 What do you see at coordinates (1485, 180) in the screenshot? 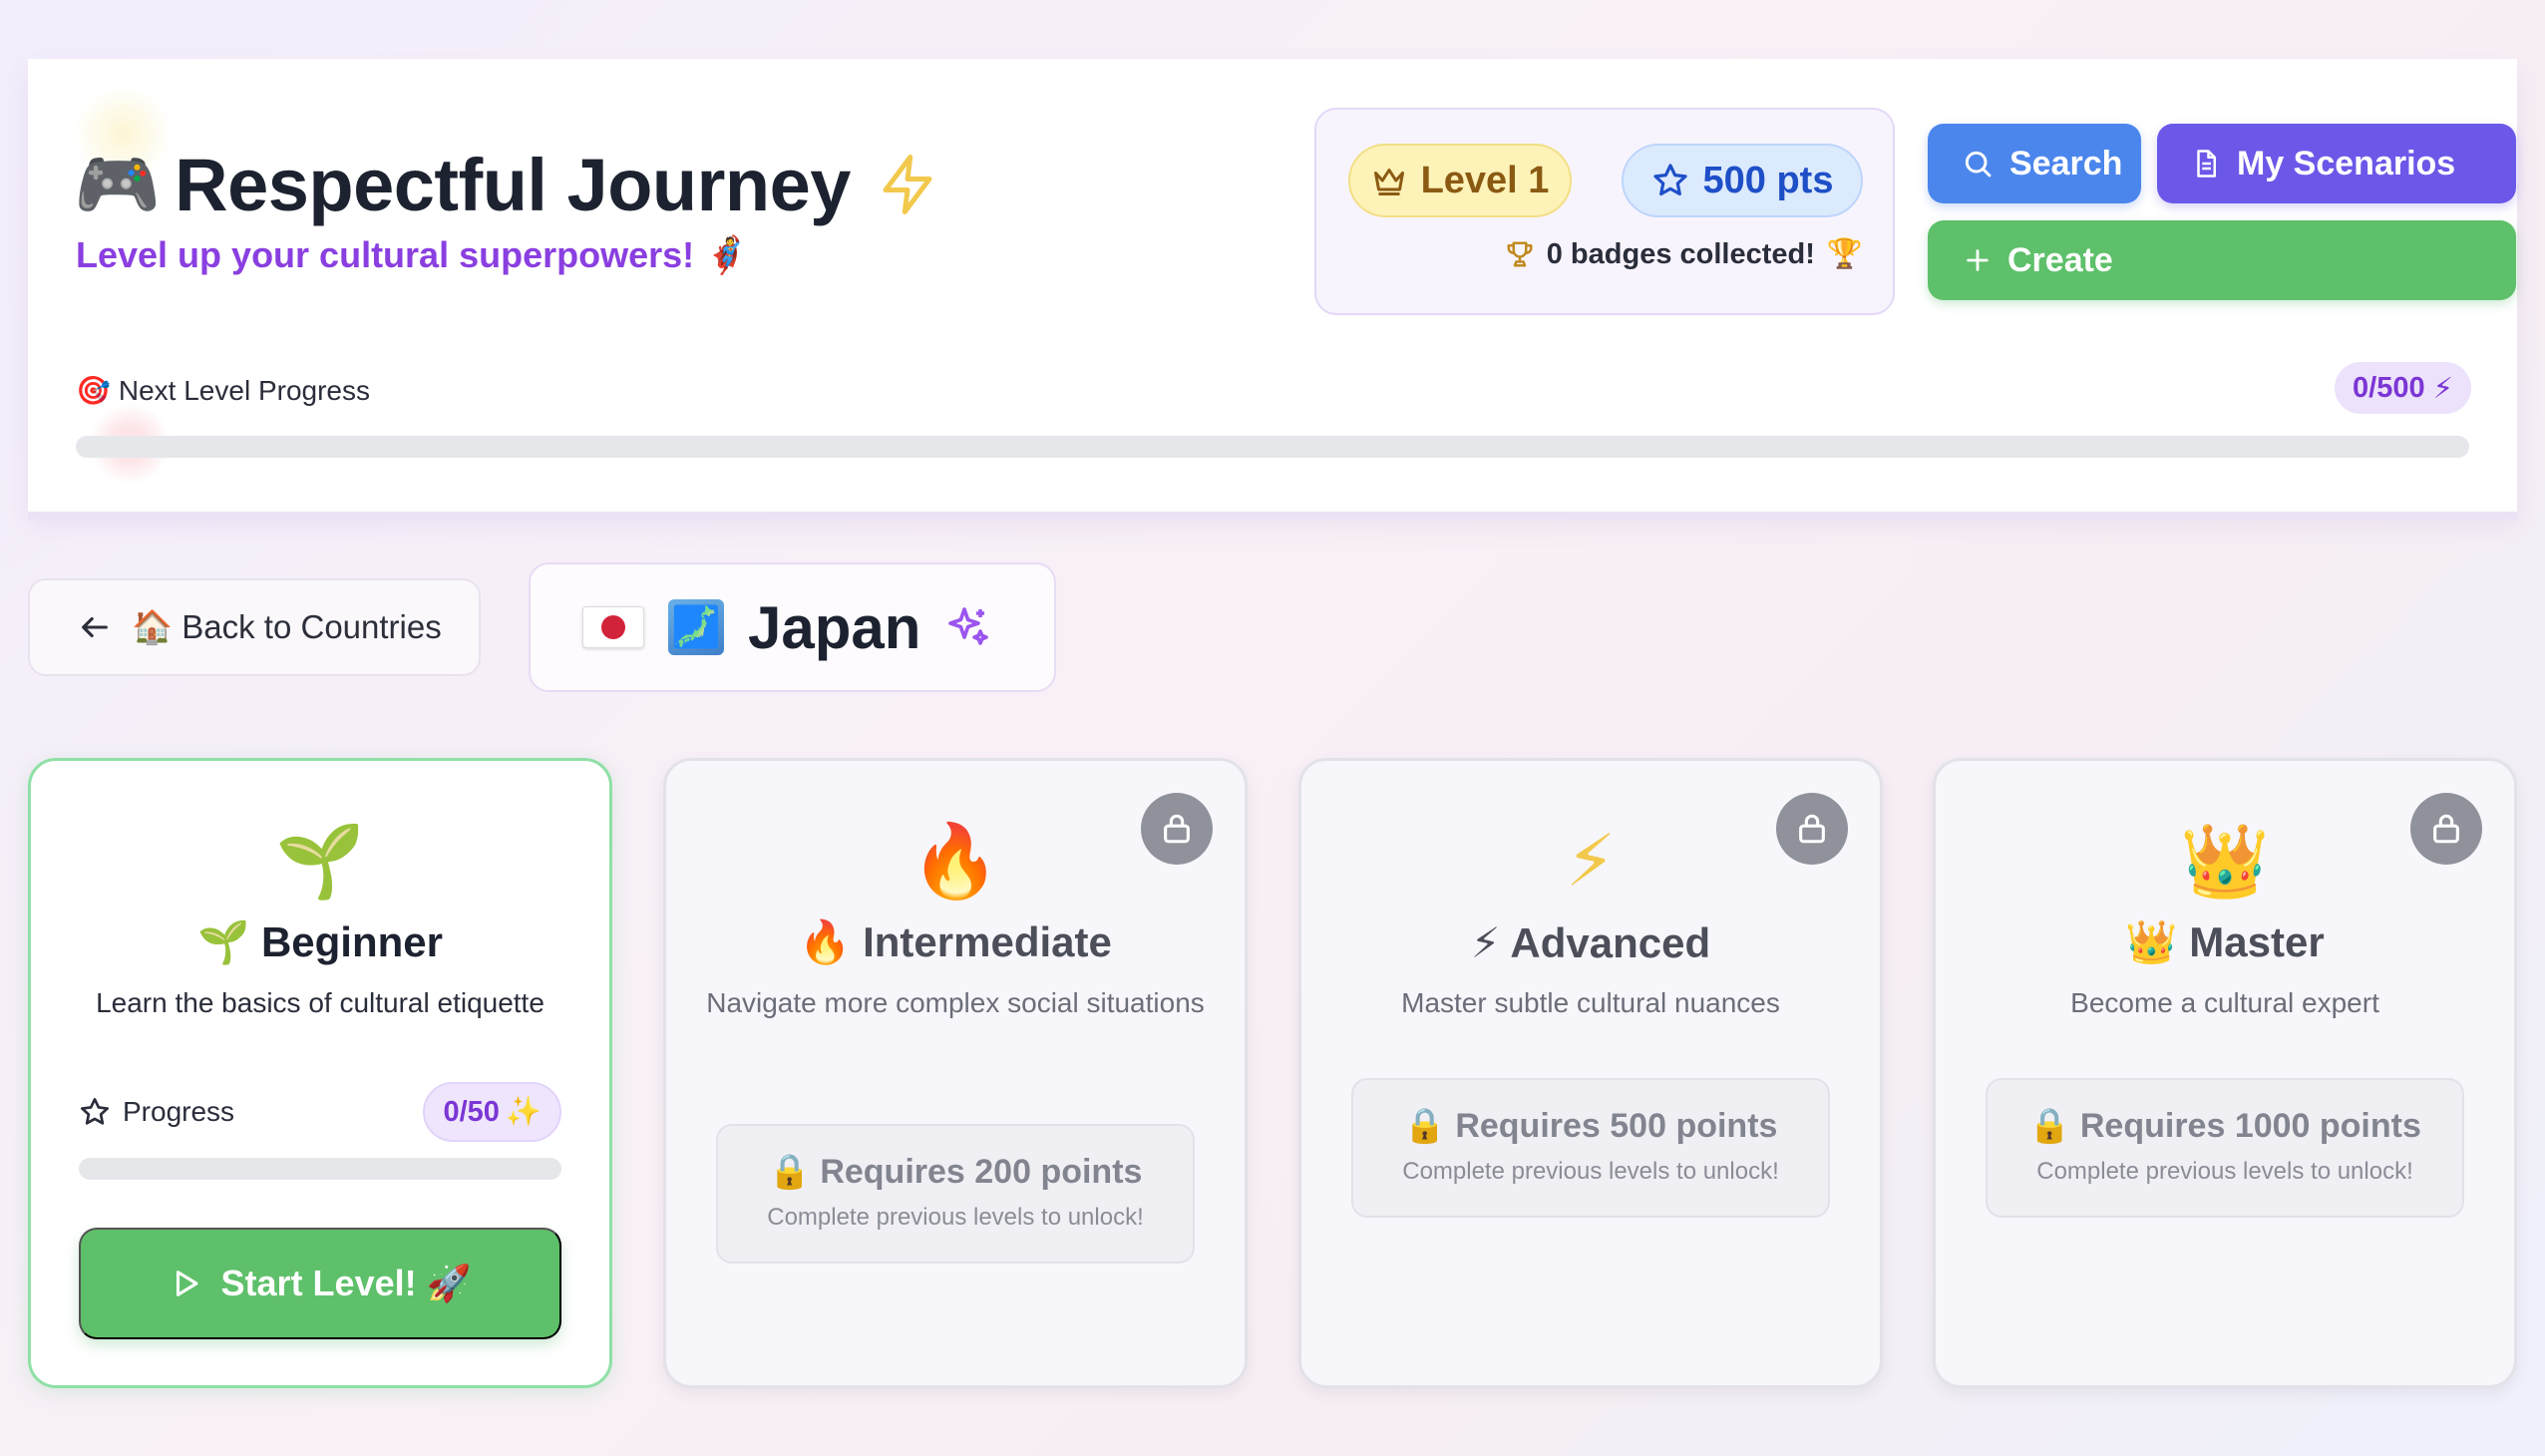
I see `level-label: Level 1` at bounding box center [1485, 180].